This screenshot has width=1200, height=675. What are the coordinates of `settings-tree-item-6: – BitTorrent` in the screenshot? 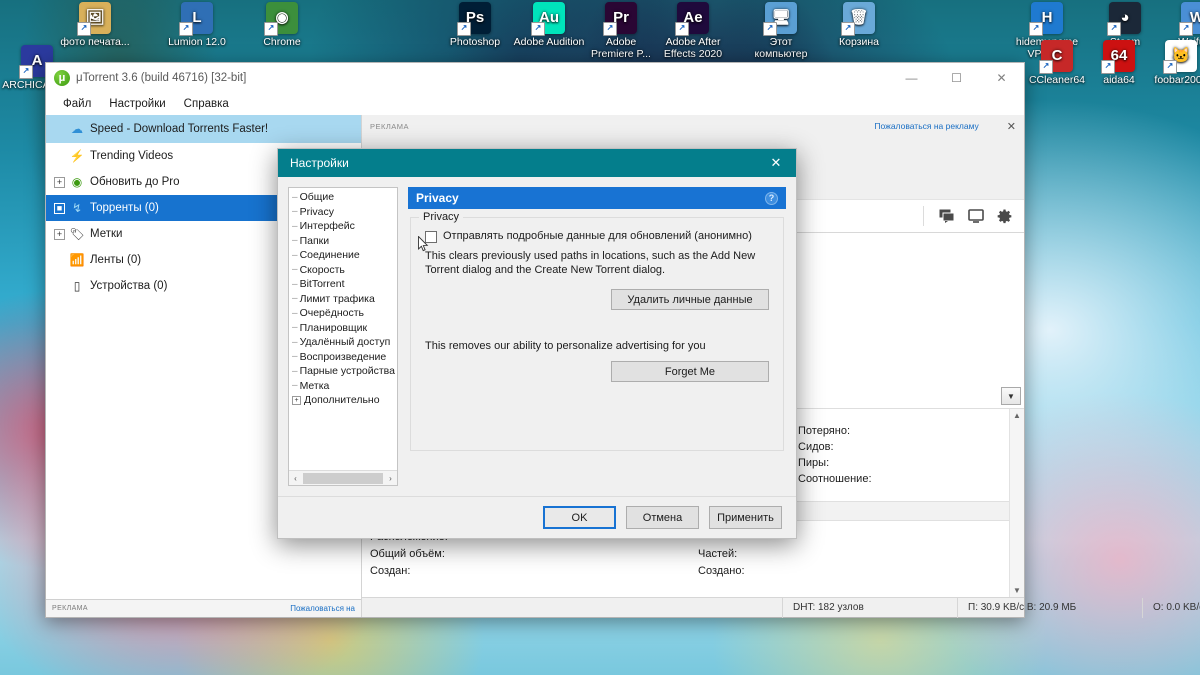 It's located at (343, 284).